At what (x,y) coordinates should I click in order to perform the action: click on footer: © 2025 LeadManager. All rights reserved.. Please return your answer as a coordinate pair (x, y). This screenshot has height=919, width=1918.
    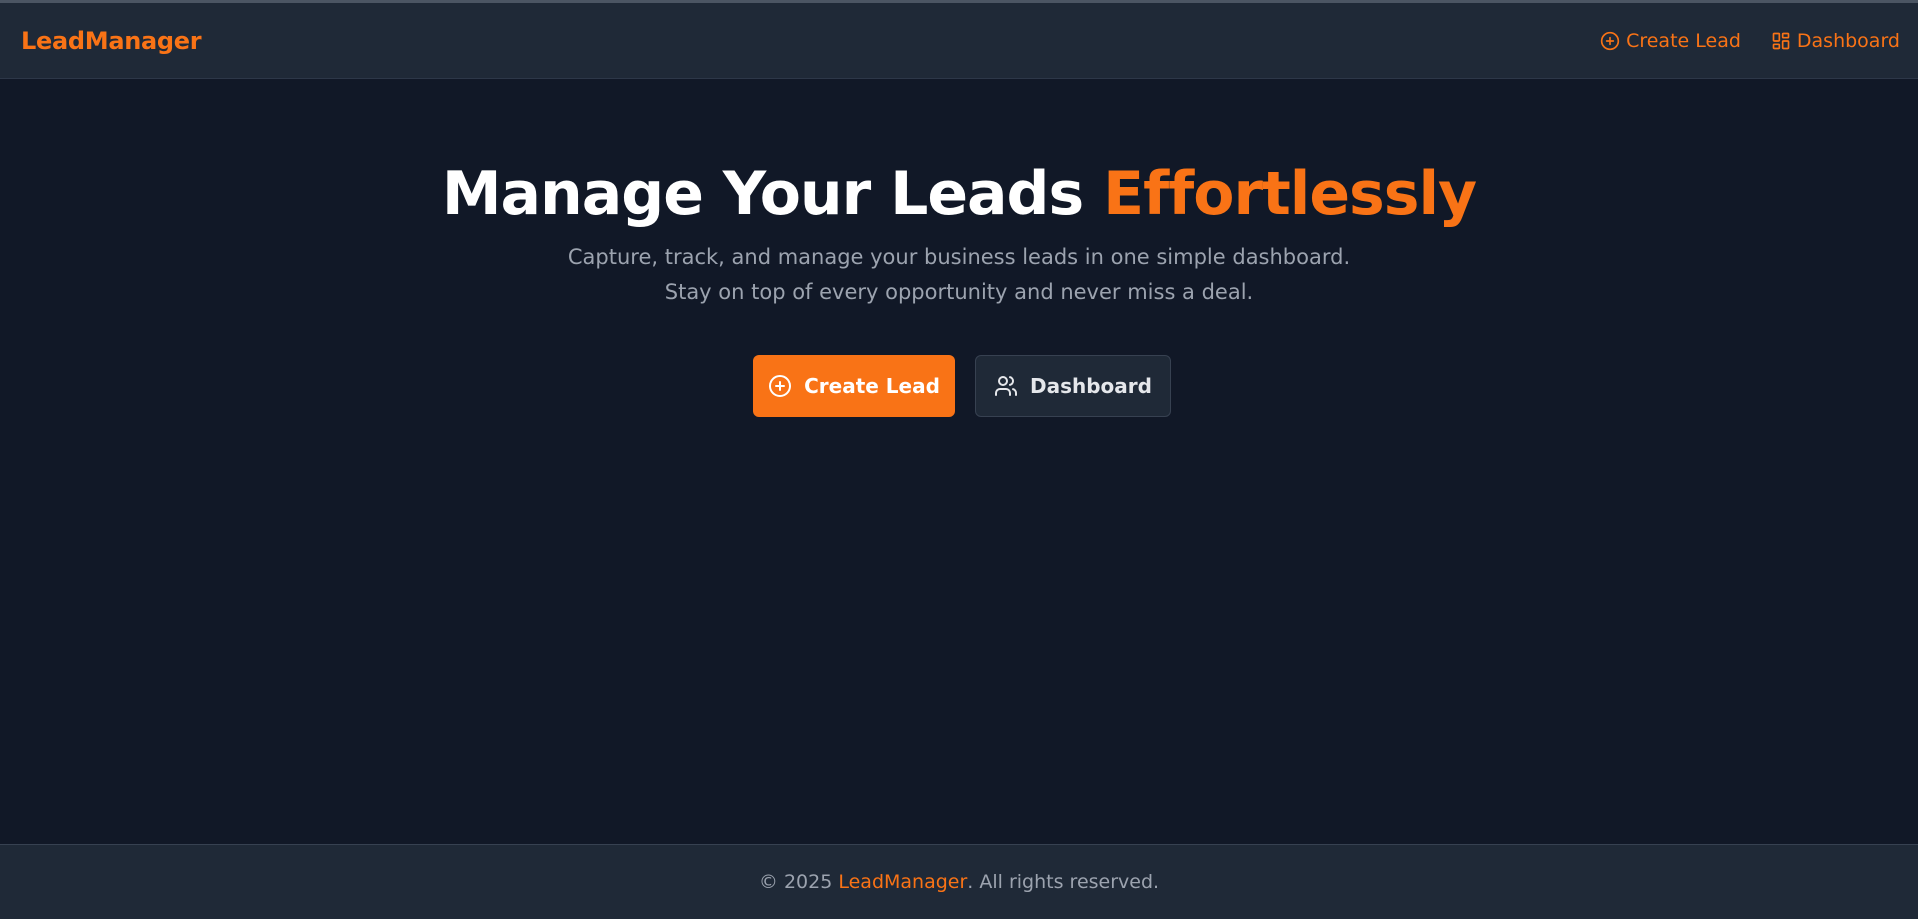
    Looking at the image, I should click on (959, 881).